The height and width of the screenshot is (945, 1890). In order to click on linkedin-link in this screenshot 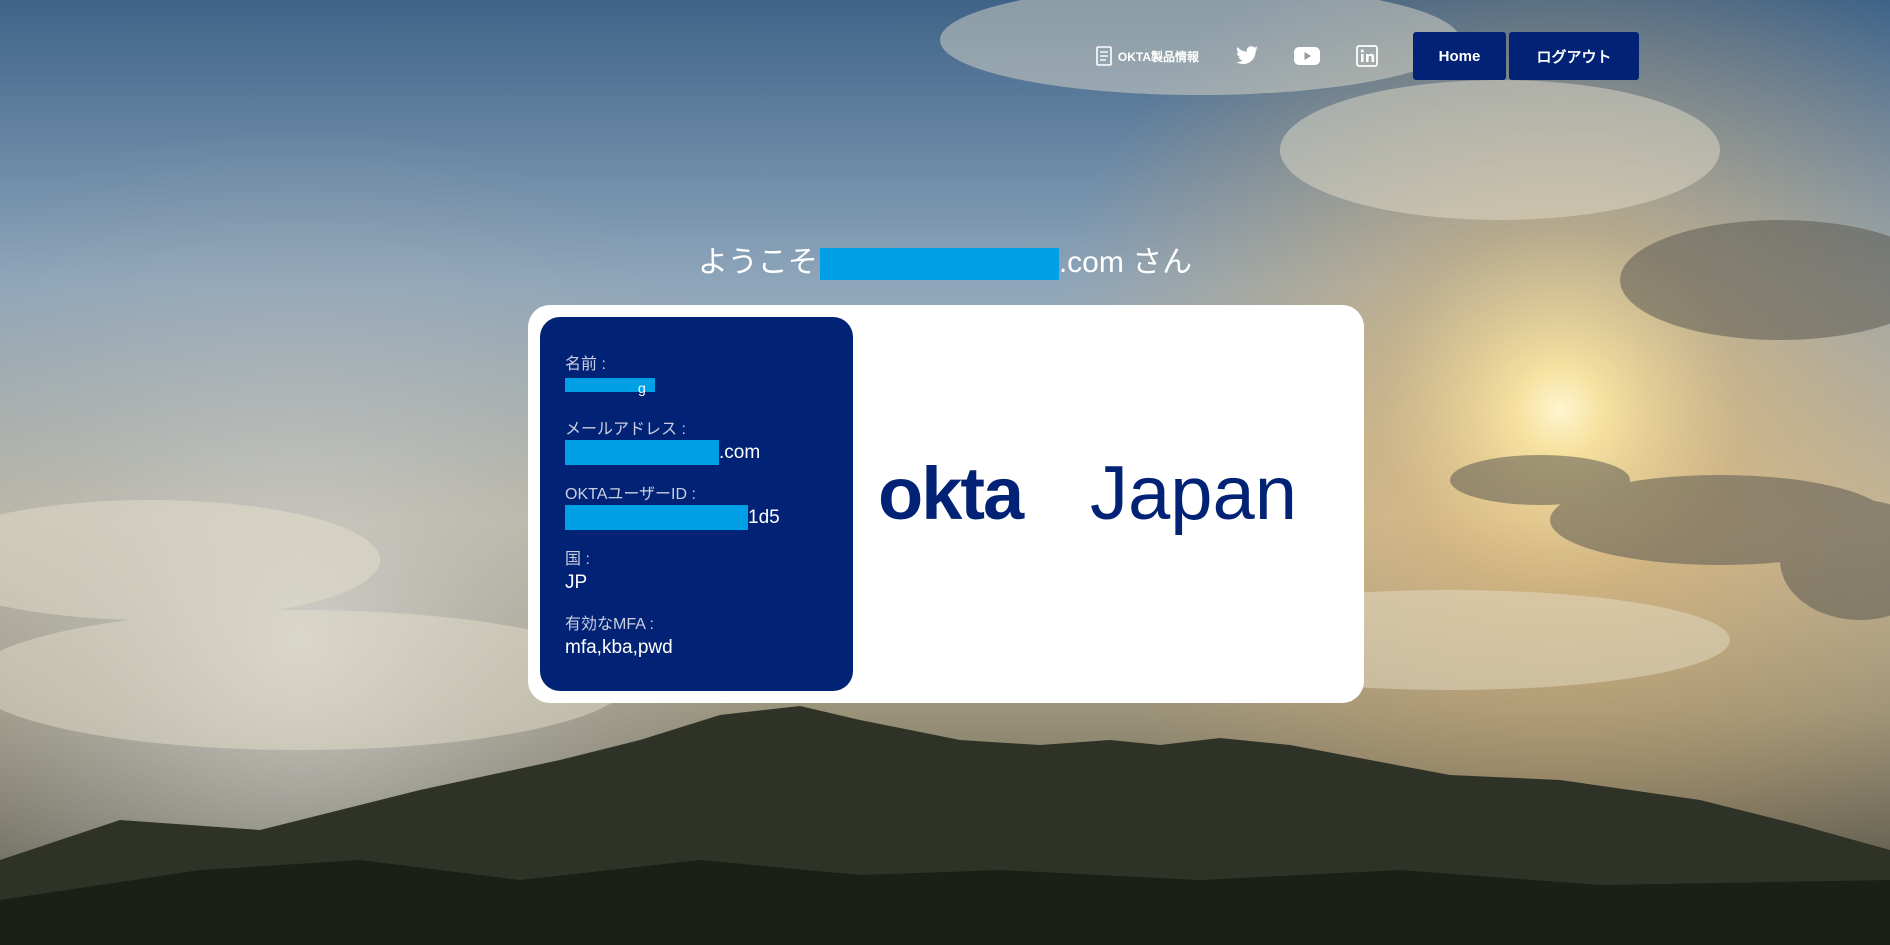, I will do `click(1367, 56)`.